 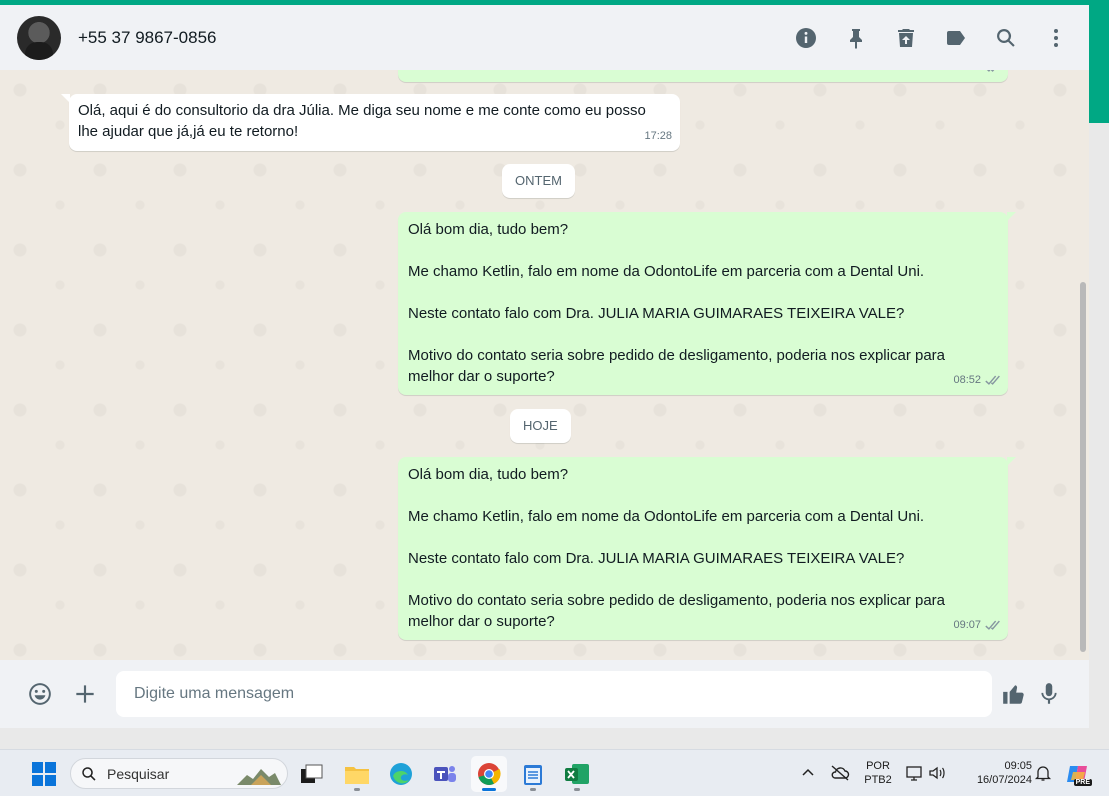 I want to click on taskbar-file-explorer, so click(x=357, y=774).